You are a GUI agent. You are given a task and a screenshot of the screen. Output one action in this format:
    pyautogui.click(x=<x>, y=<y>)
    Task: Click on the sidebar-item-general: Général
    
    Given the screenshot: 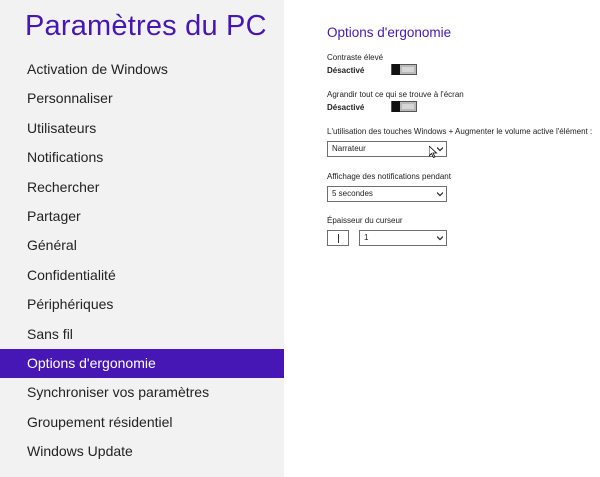 What is the action you would take?
    pyautogui.click(x=142, y=245)
    